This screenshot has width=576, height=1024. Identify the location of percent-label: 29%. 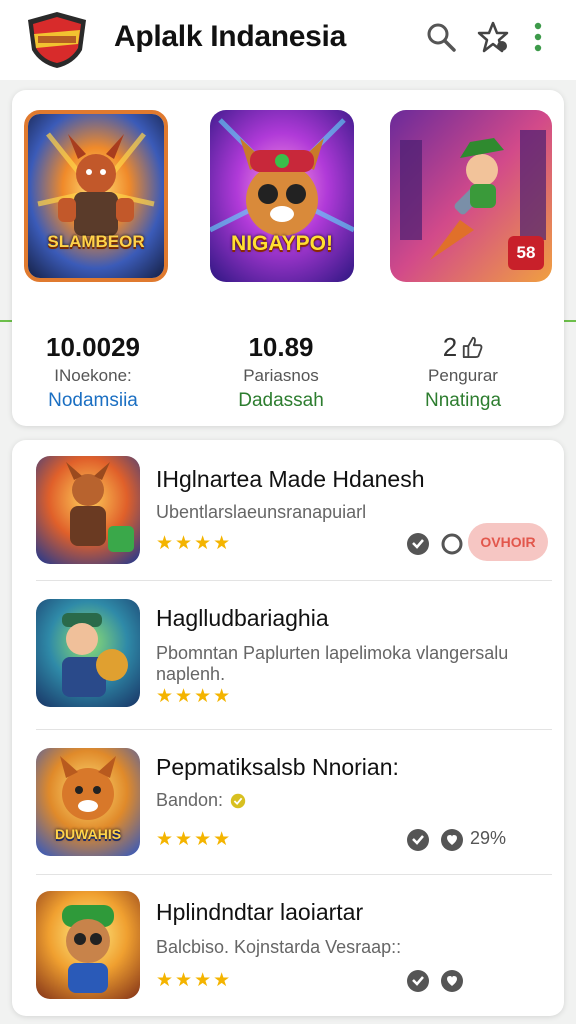
(488, 838).